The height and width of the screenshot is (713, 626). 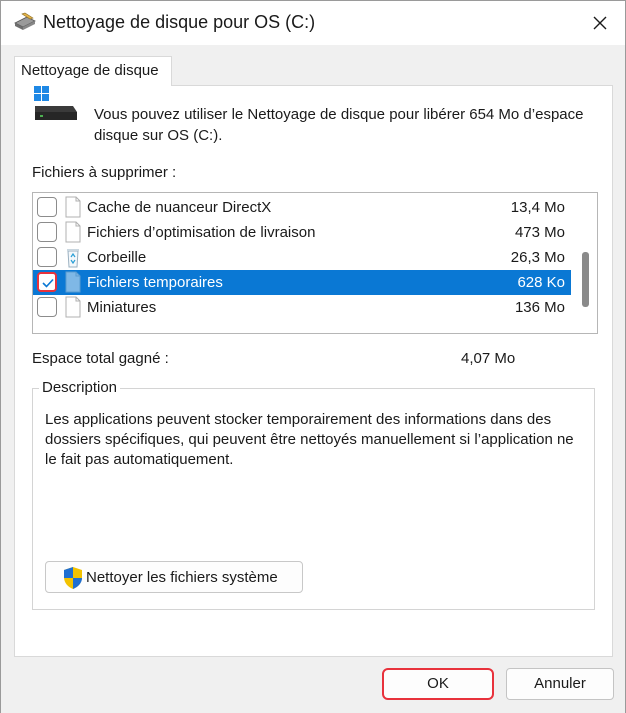 What do you see at coordinates (73, 258) in the screenshot?
I see `recycle-bin-icon` at bounding box center [73, 258].